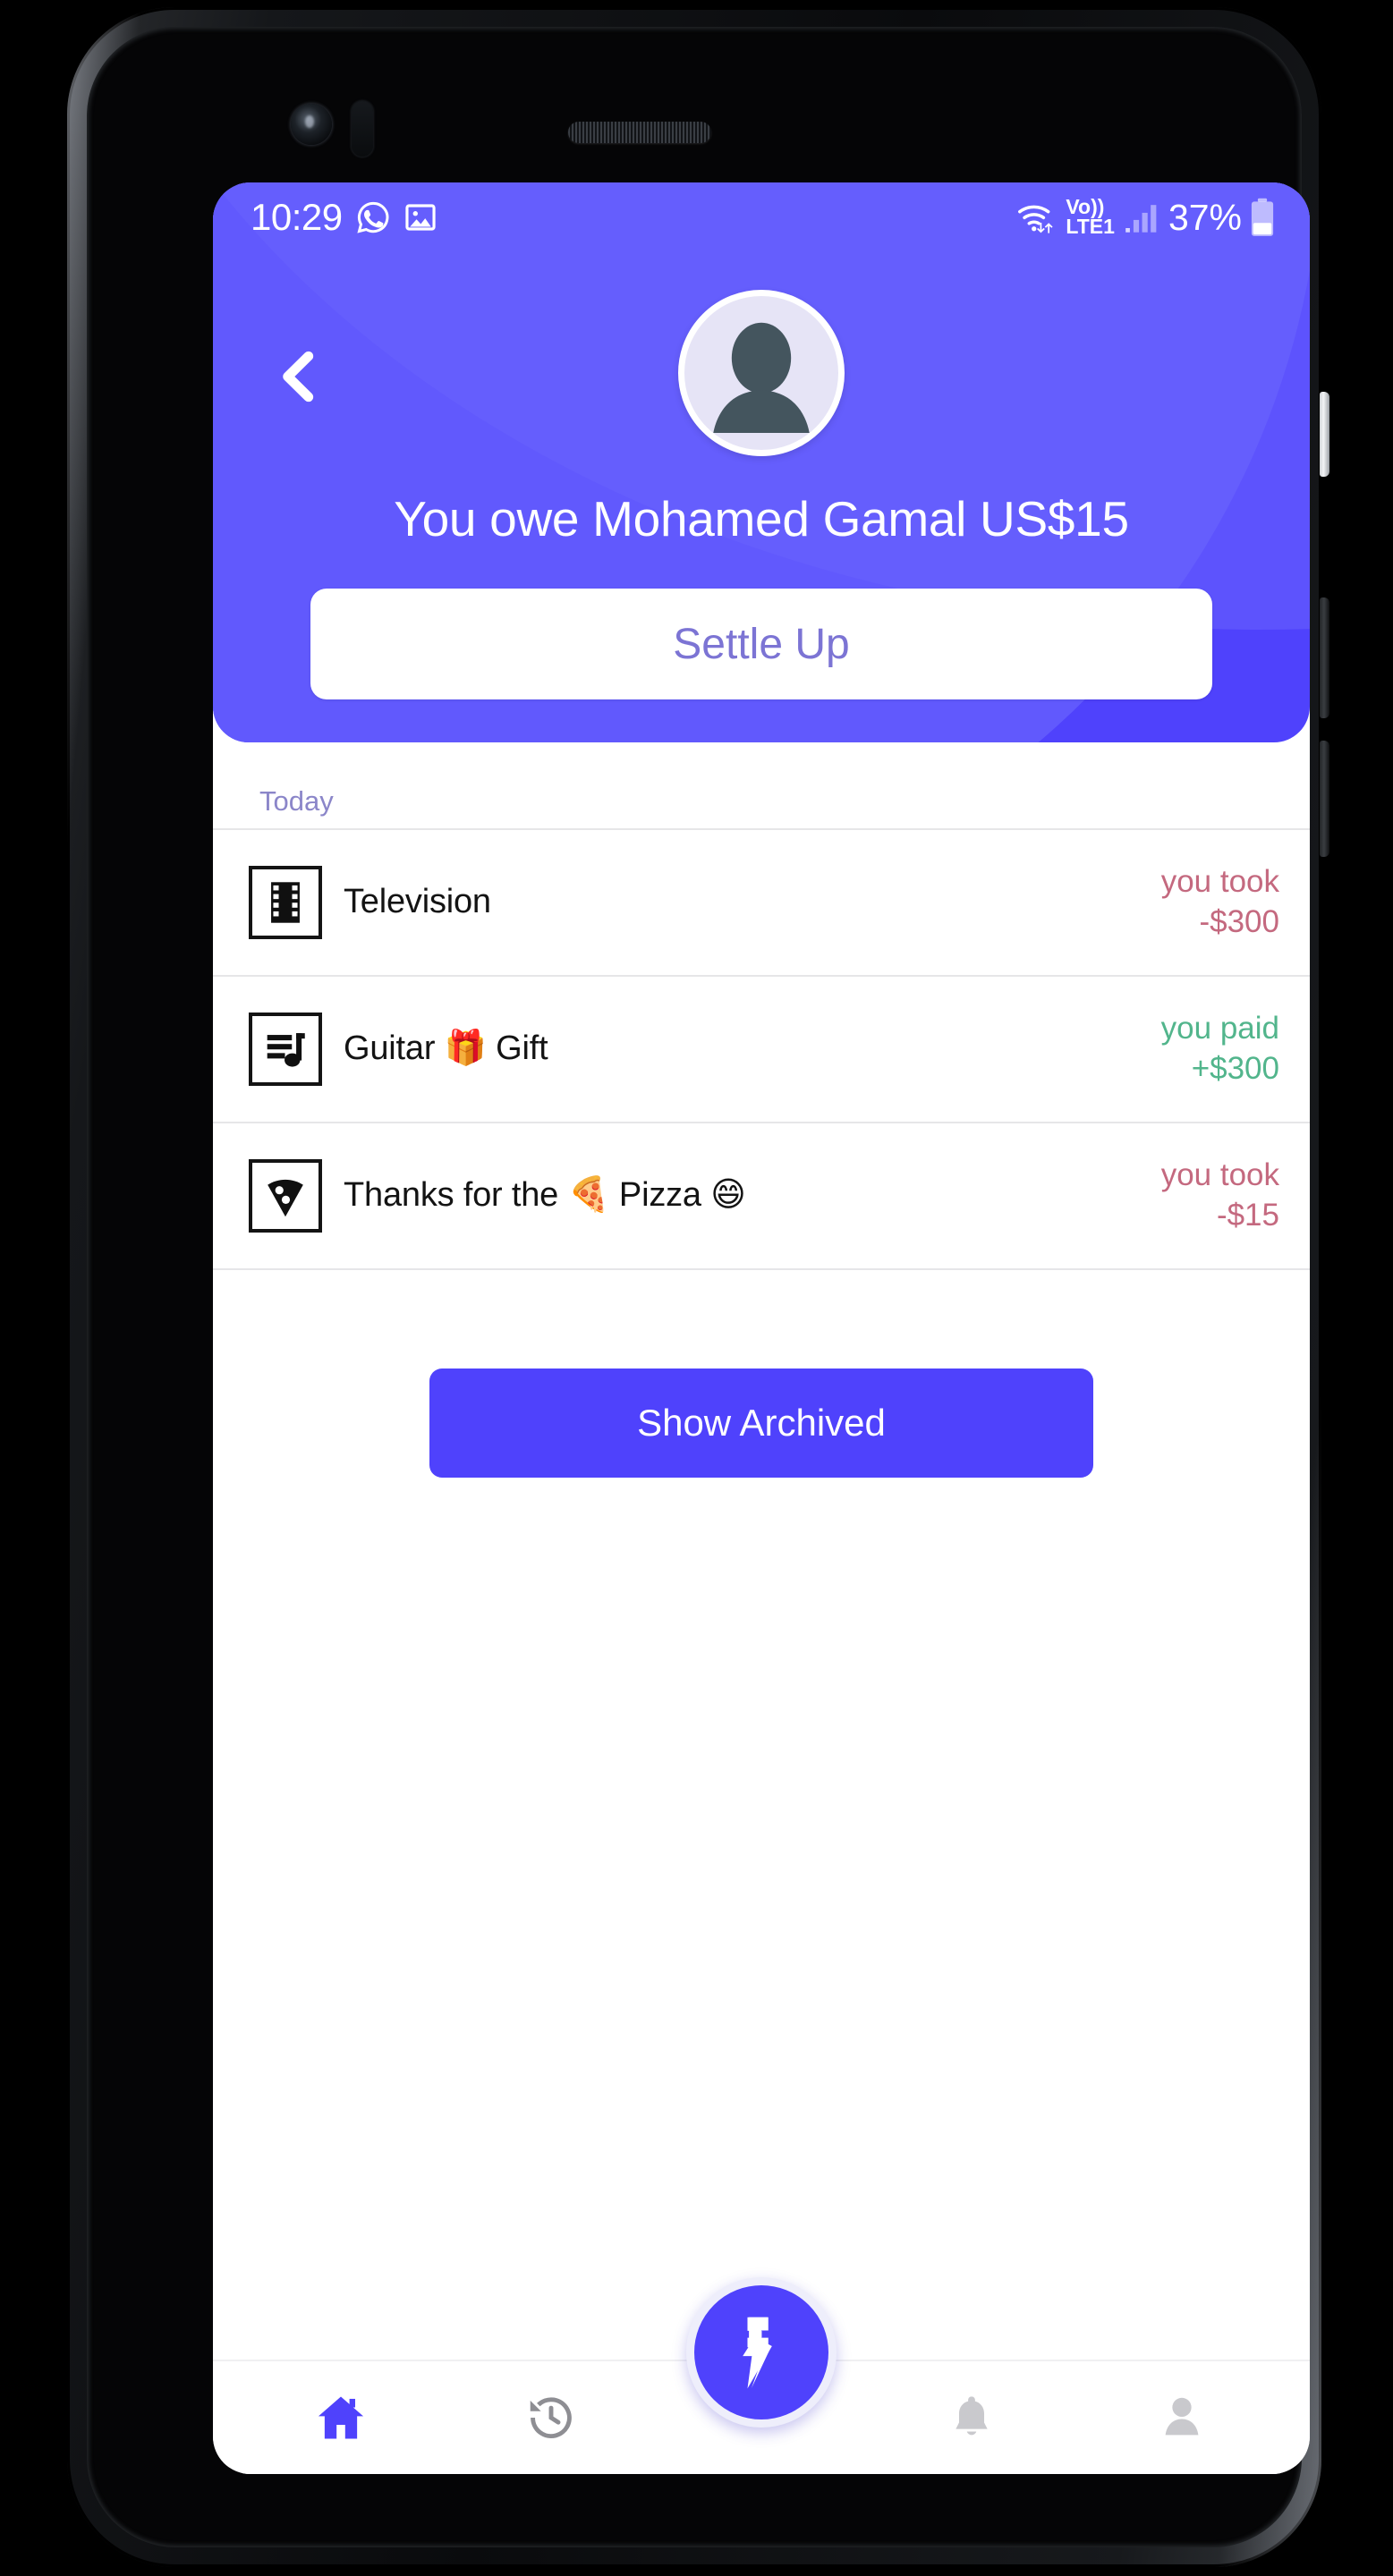 The image size is (1393, 2576). What do you see at coordinates (1035, 219) in the screenshot?
I see `wifi-data-icon` at bounding box center [1035, 219].